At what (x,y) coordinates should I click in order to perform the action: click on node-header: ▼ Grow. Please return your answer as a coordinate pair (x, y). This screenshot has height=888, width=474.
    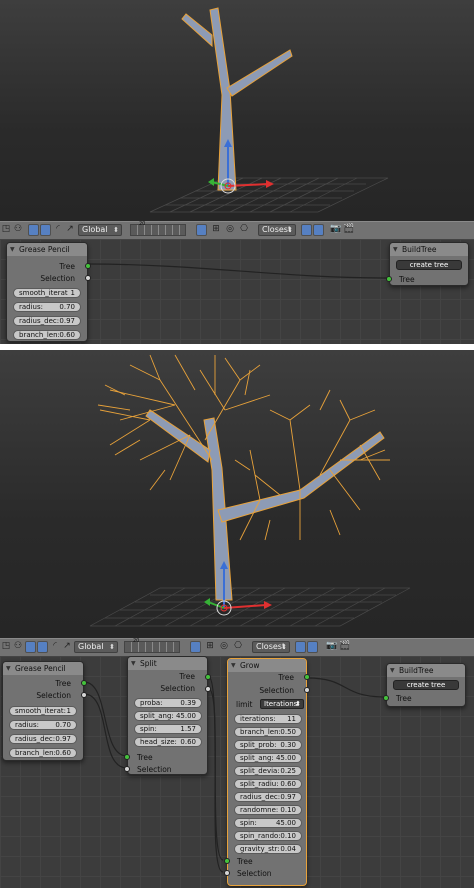
    Looking at the image, I should click on (267, 665).